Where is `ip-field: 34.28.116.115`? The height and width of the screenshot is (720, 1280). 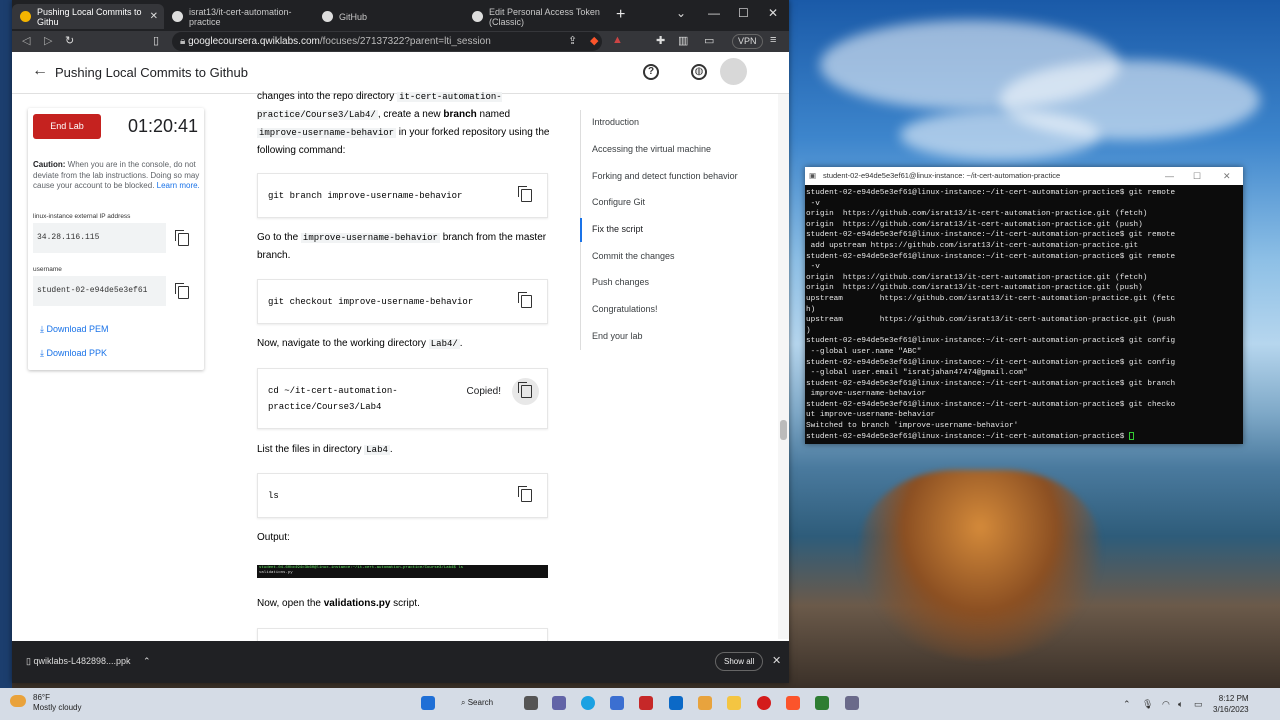
ip-field: 34.28.116.115 is located at coordinates (99, 238).